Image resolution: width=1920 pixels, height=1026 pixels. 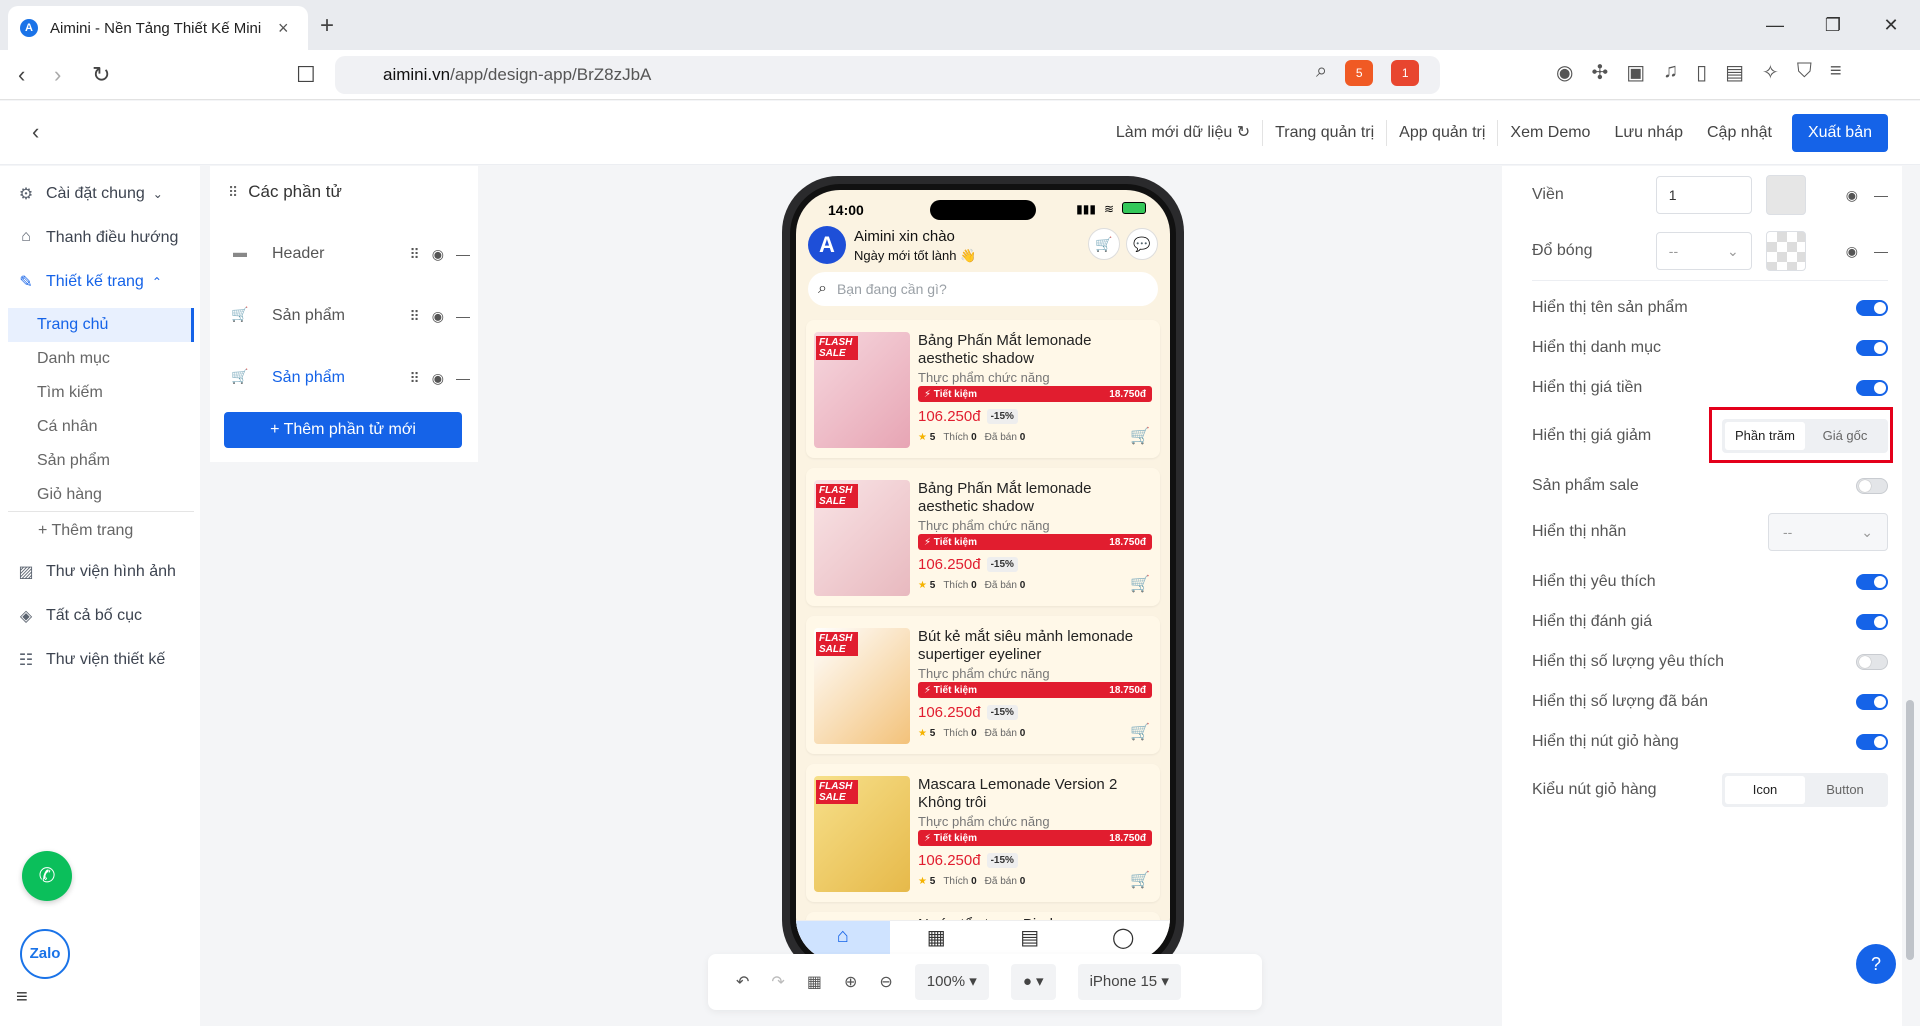 What do you see at coordinates (1104, 244) in the screenshot?
I see `cart-icon: 🛒` at bounding box center [1104, 244].